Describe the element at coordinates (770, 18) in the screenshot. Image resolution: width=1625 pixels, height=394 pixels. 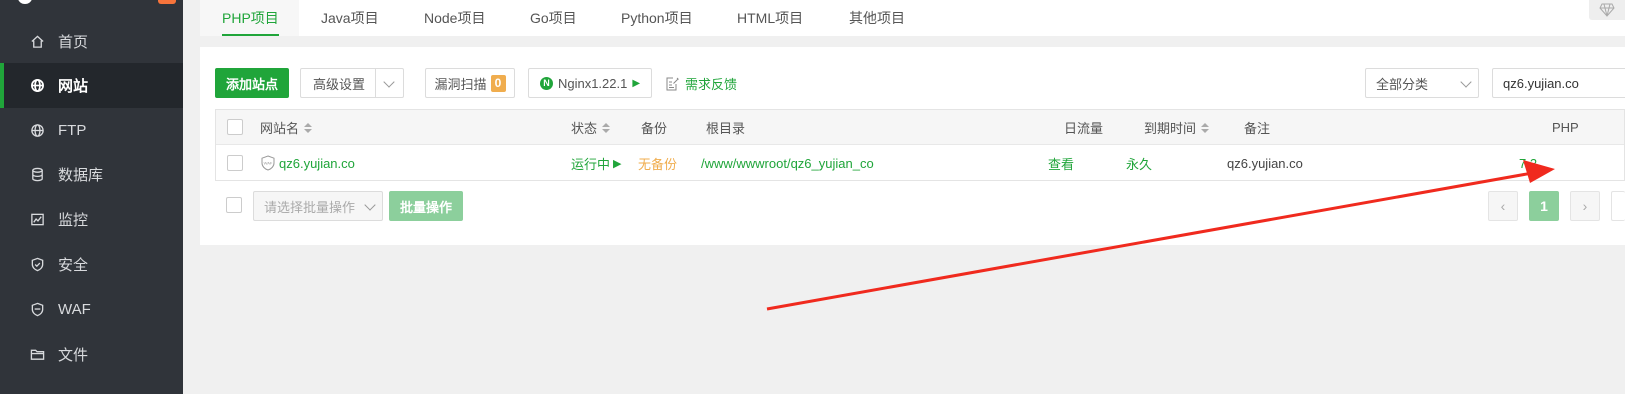
I see `tab-html: HTML项目` at that location.